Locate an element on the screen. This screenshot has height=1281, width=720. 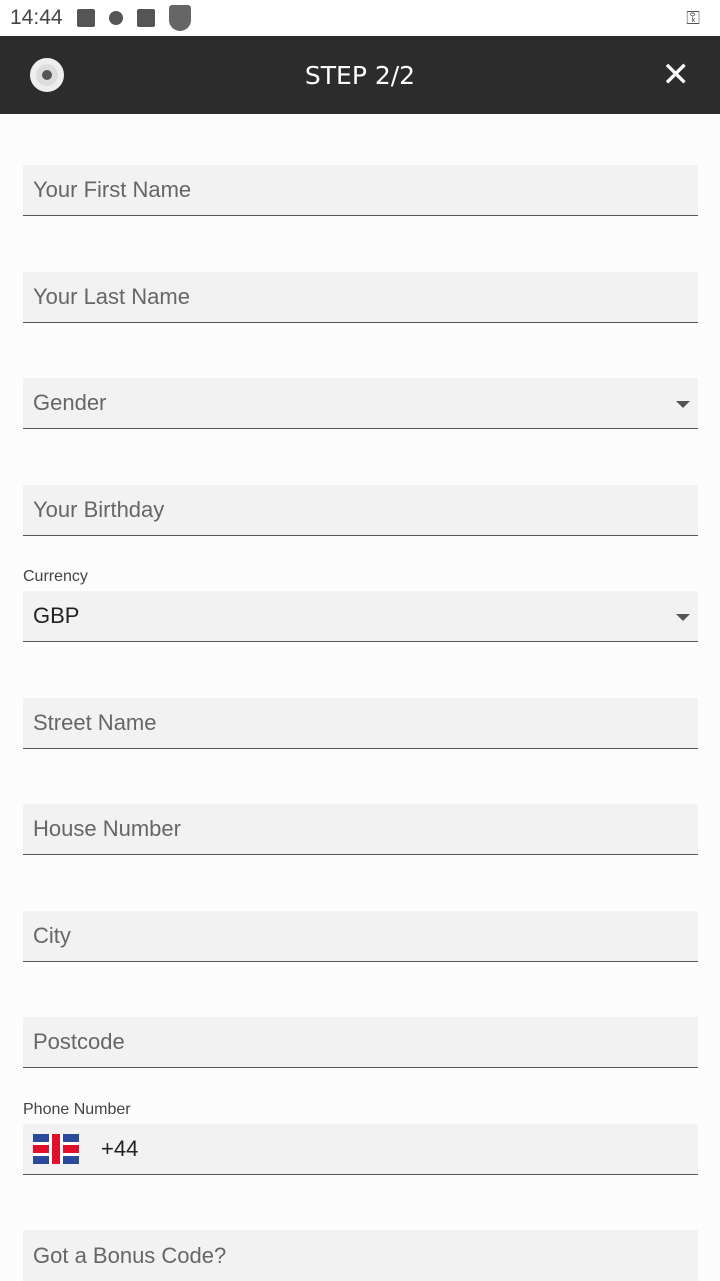
house-number-input: House Number is located at coordinates (360, 829).